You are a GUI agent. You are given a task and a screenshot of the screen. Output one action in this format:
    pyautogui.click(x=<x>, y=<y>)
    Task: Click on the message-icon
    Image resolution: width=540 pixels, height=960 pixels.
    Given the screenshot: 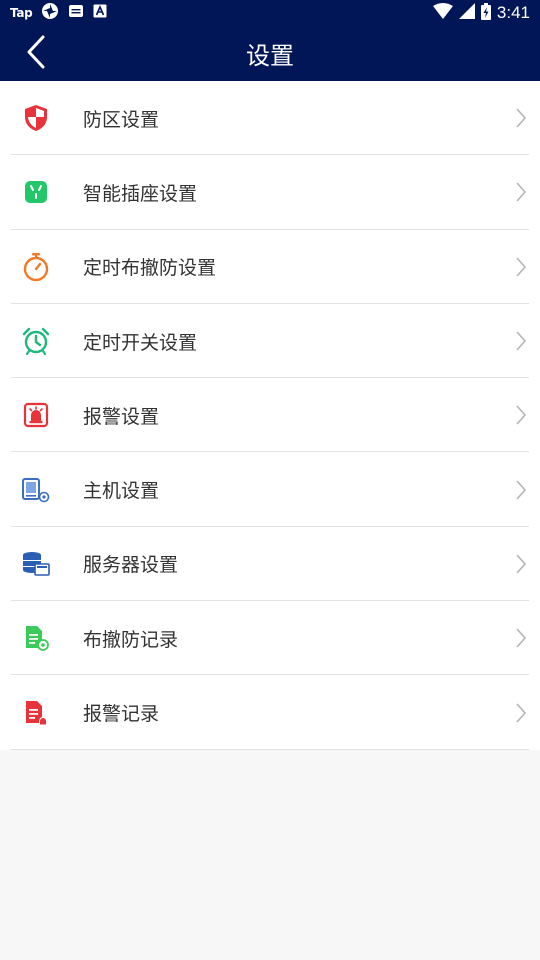 What is the action you would take?
    pyautogui.click(x=76, y=13)
    